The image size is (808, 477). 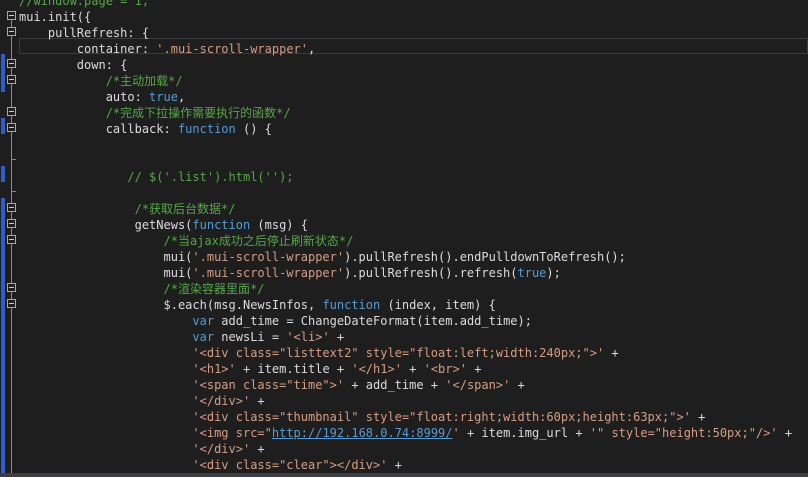 I want to click on horizontal-scrollbar, so click(x=404, y=475).